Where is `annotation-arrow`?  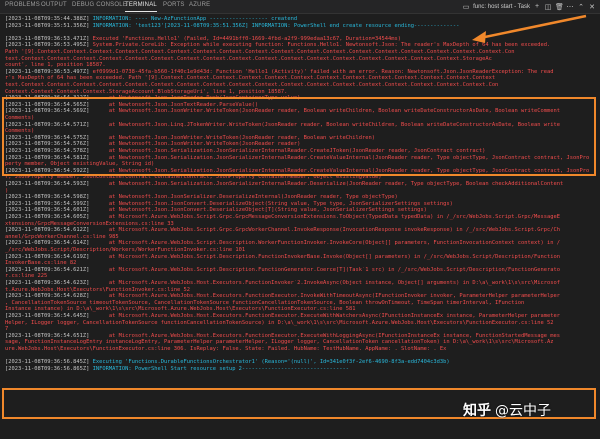
annotation-arrow is located at coordinates (528, 28).